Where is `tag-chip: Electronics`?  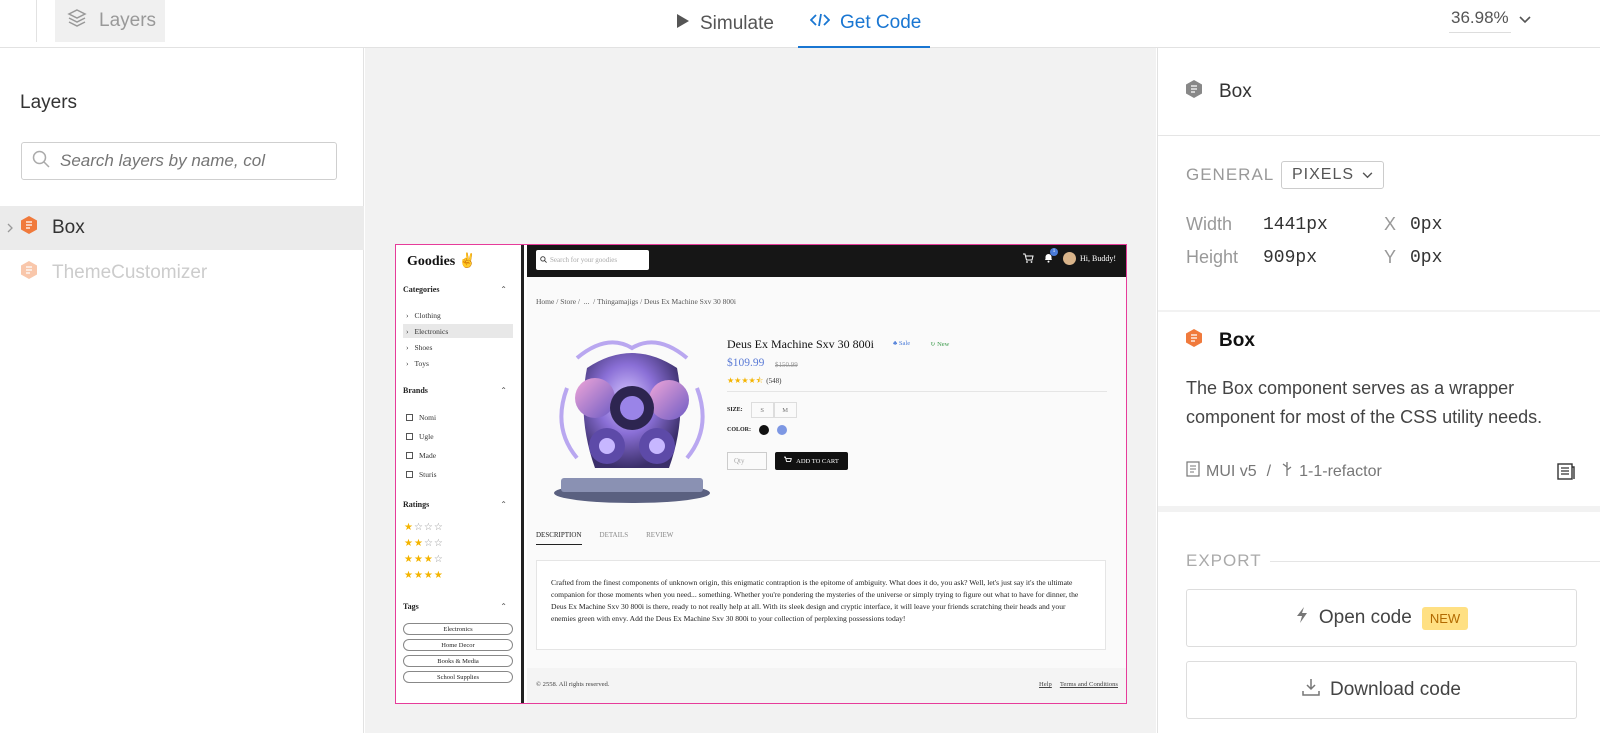 tag-chip: Electronics is located at coordinates (458, 629).